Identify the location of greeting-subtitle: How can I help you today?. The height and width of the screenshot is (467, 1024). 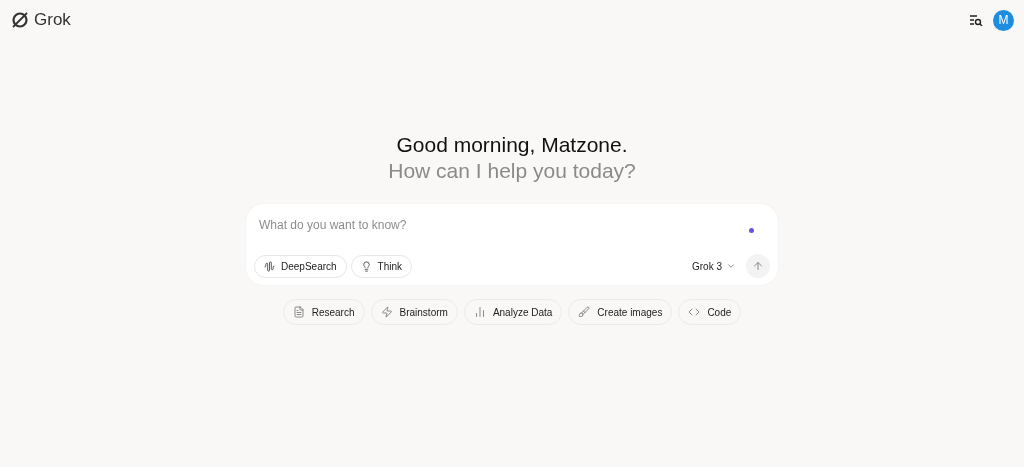
(512, 171).